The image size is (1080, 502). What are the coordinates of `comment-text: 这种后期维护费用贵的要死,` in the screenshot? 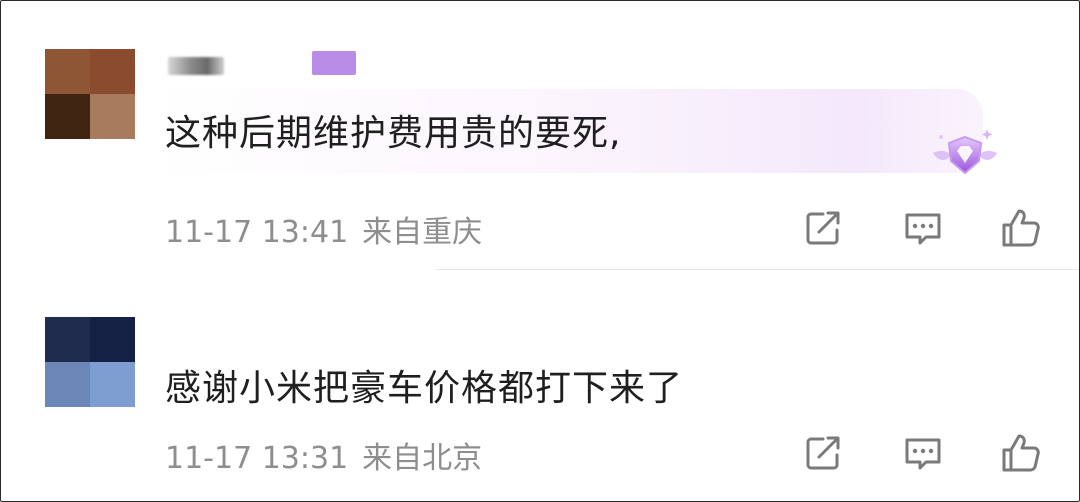 It's located at (393, 133).